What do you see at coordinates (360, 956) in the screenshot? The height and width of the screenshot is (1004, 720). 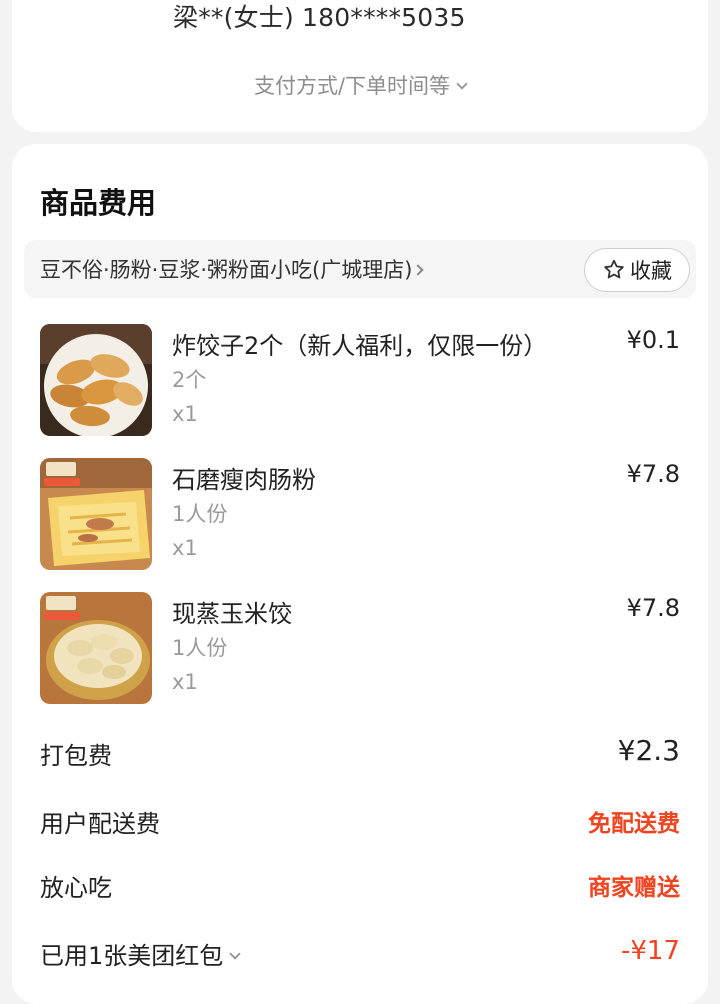 I see `fee-row-coupon: 已用1张美团红包 -¥17` at bounding box center [360, 956].